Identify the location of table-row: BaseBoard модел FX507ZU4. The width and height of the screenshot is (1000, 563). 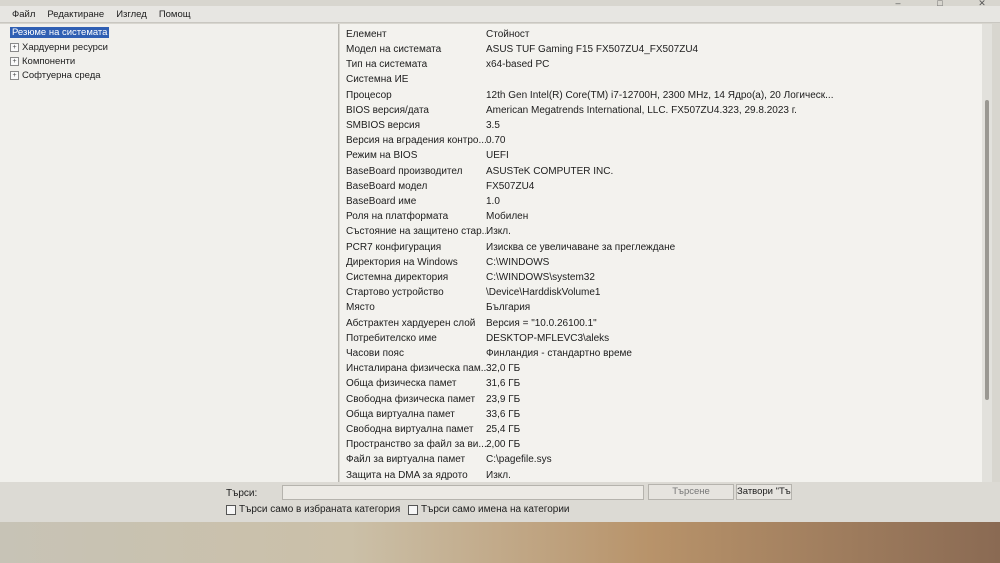
(660, 186).